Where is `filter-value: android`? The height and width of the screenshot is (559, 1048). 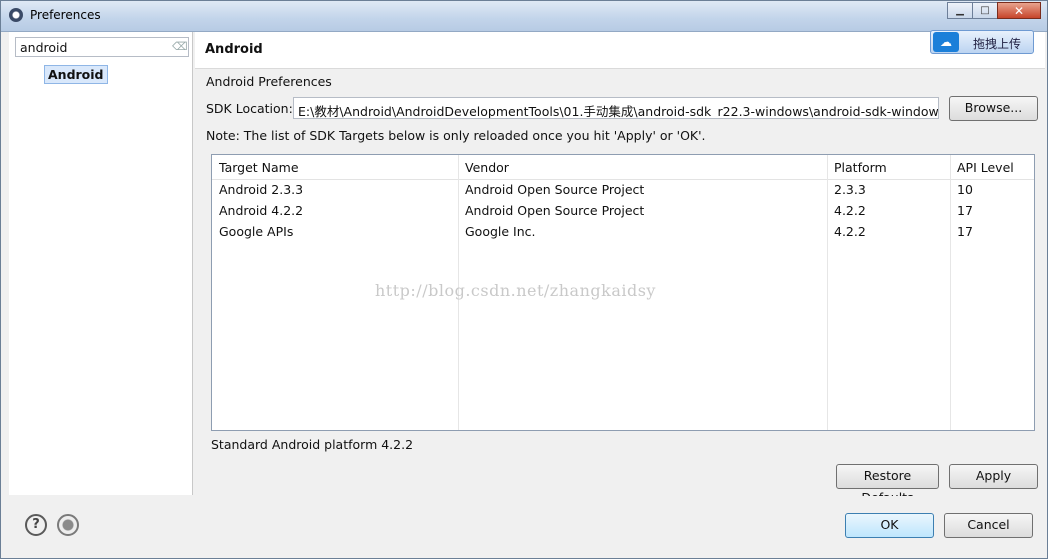
filter-value: android is located at coordinates (44, 47).